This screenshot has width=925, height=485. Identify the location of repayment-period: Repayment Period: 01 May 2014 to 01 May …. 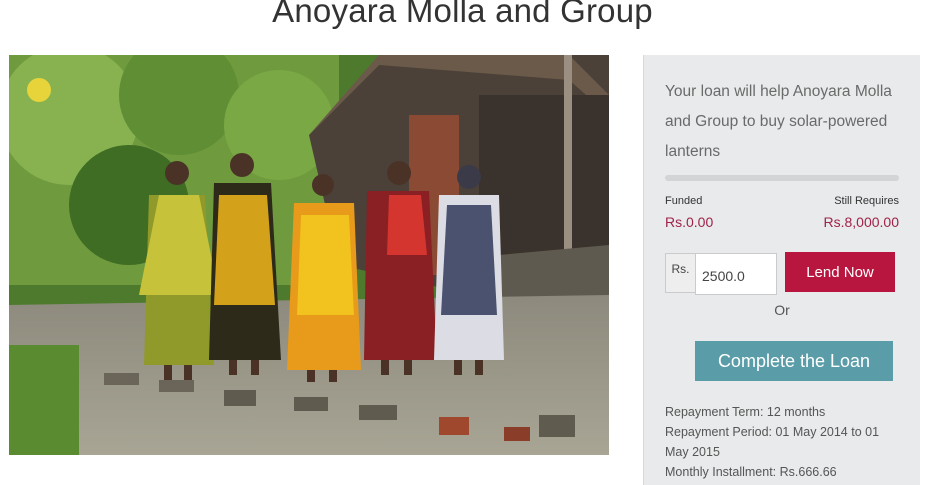
(772, 442).